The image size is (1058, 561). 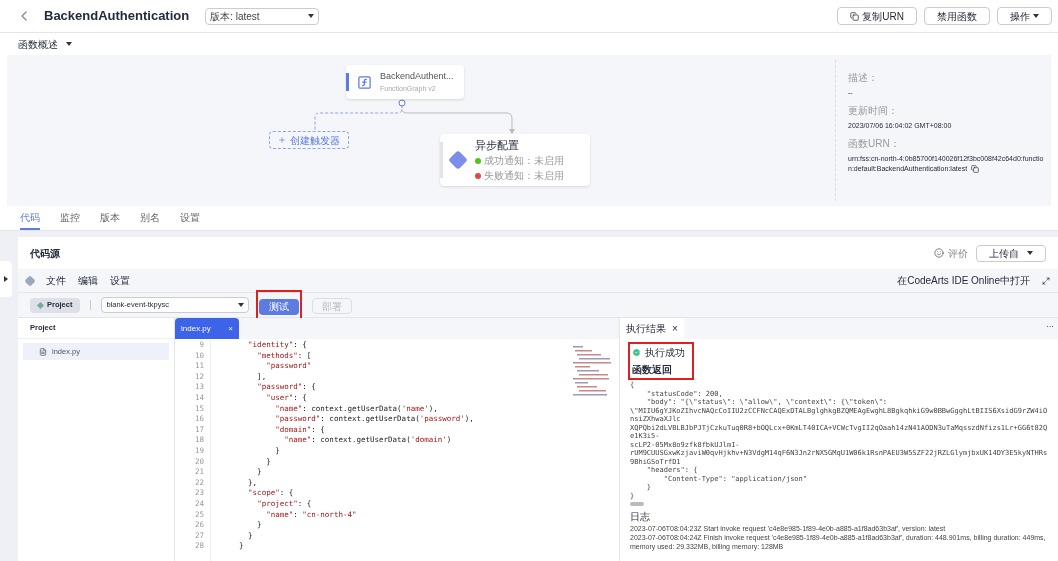 I want to click on success-status: 执行成功, so click(x=661, y=352).